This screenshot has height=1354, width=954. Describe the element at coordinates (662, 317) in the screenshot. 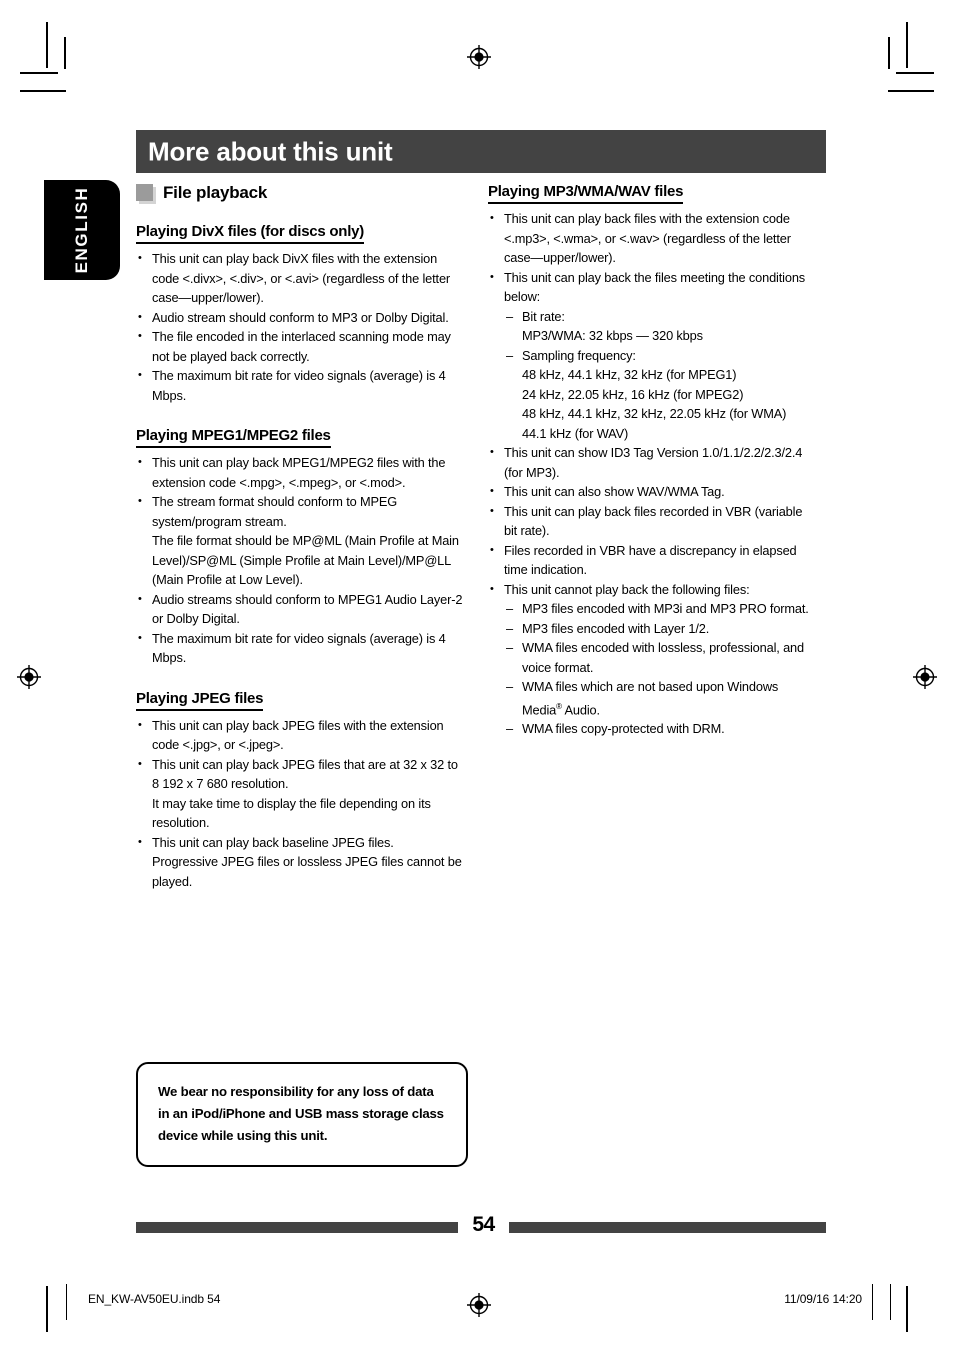

I see `list-item: Bit rate:` at that location.